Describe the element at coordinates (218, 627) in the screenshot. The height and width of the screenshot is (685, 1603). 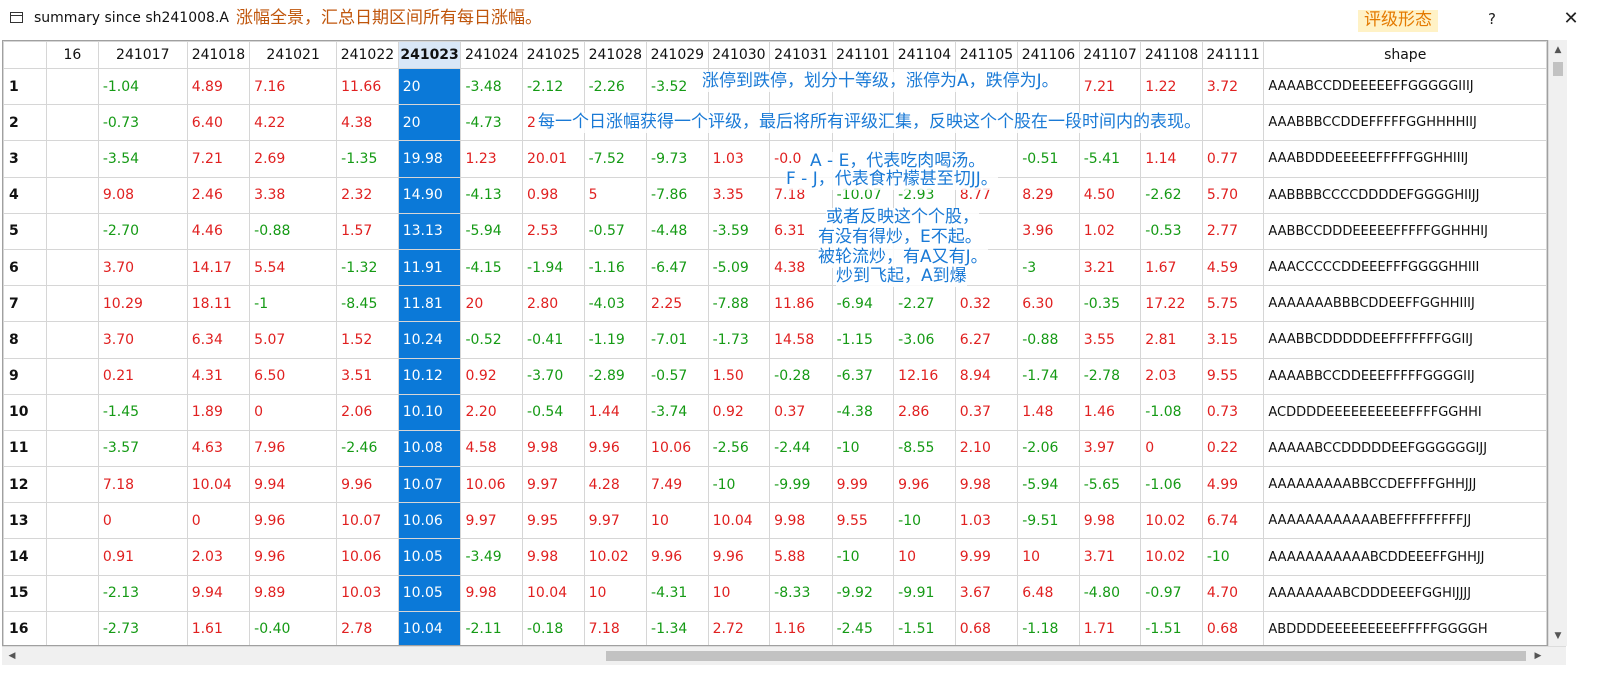
I see `table-cell: 1.61` at that location.